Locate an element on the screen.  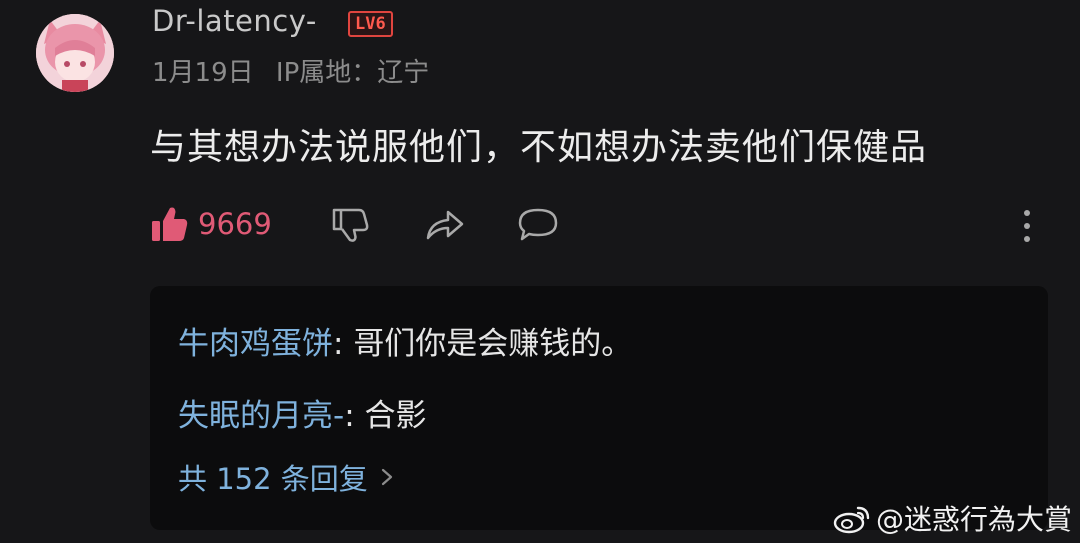
chevron-right-icon is located at coordinates (386, 477).